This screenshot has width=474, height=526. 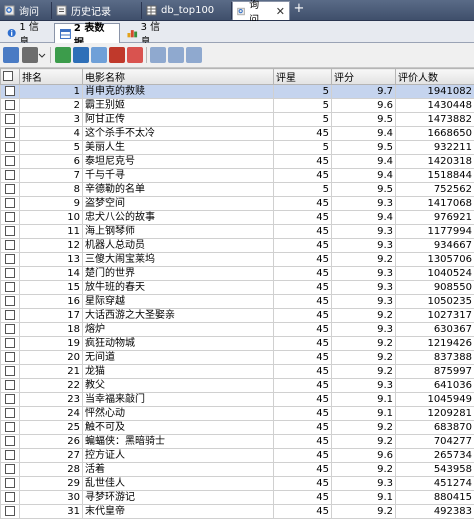 What do you see at coordinates (434, 245) in the screenshot?
I see `cell-votes: 934667` at bounding box center [434, 245].